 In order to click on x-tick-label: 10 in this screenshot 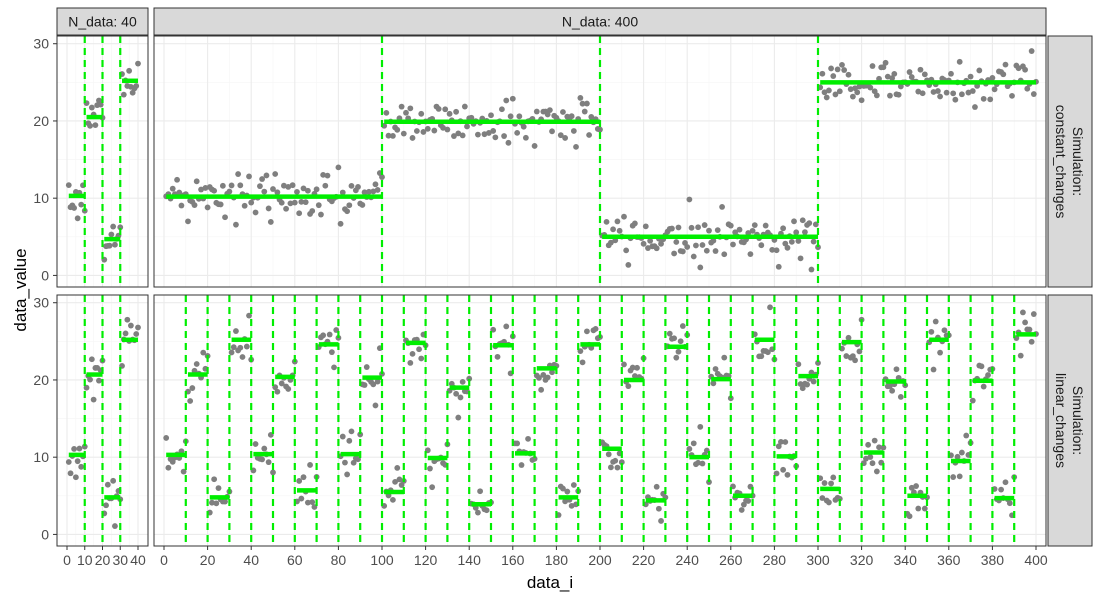, I will do `click(85, 560)`.